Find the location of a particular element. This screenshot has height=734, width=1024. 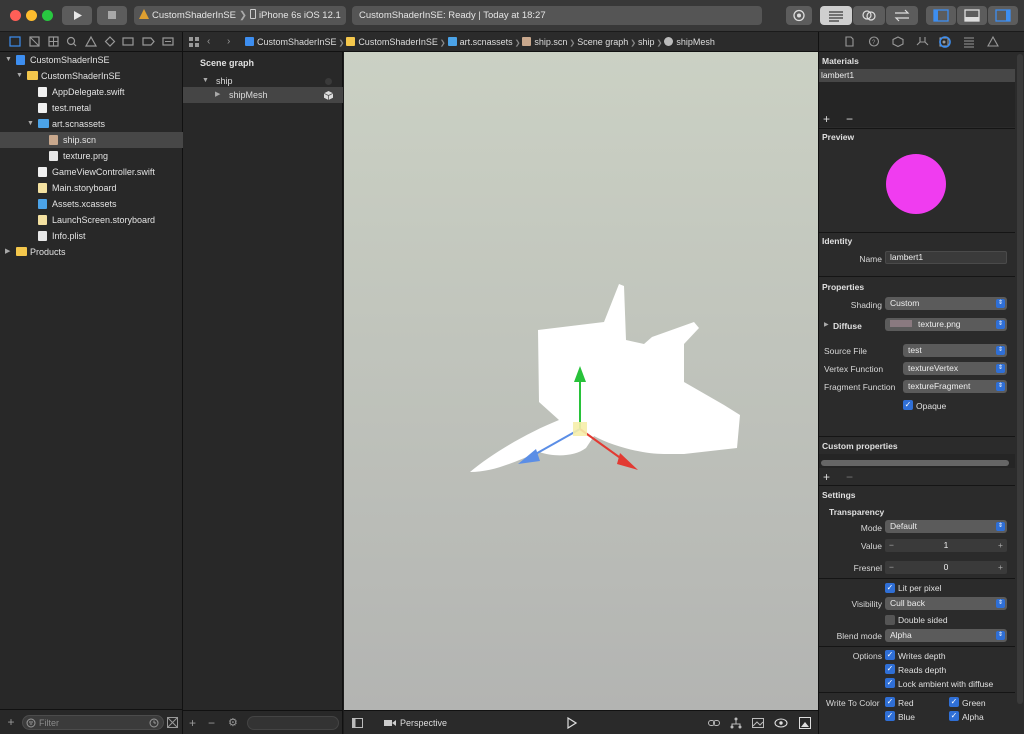

add-material-icon: + is located at coordinates (826, 119).